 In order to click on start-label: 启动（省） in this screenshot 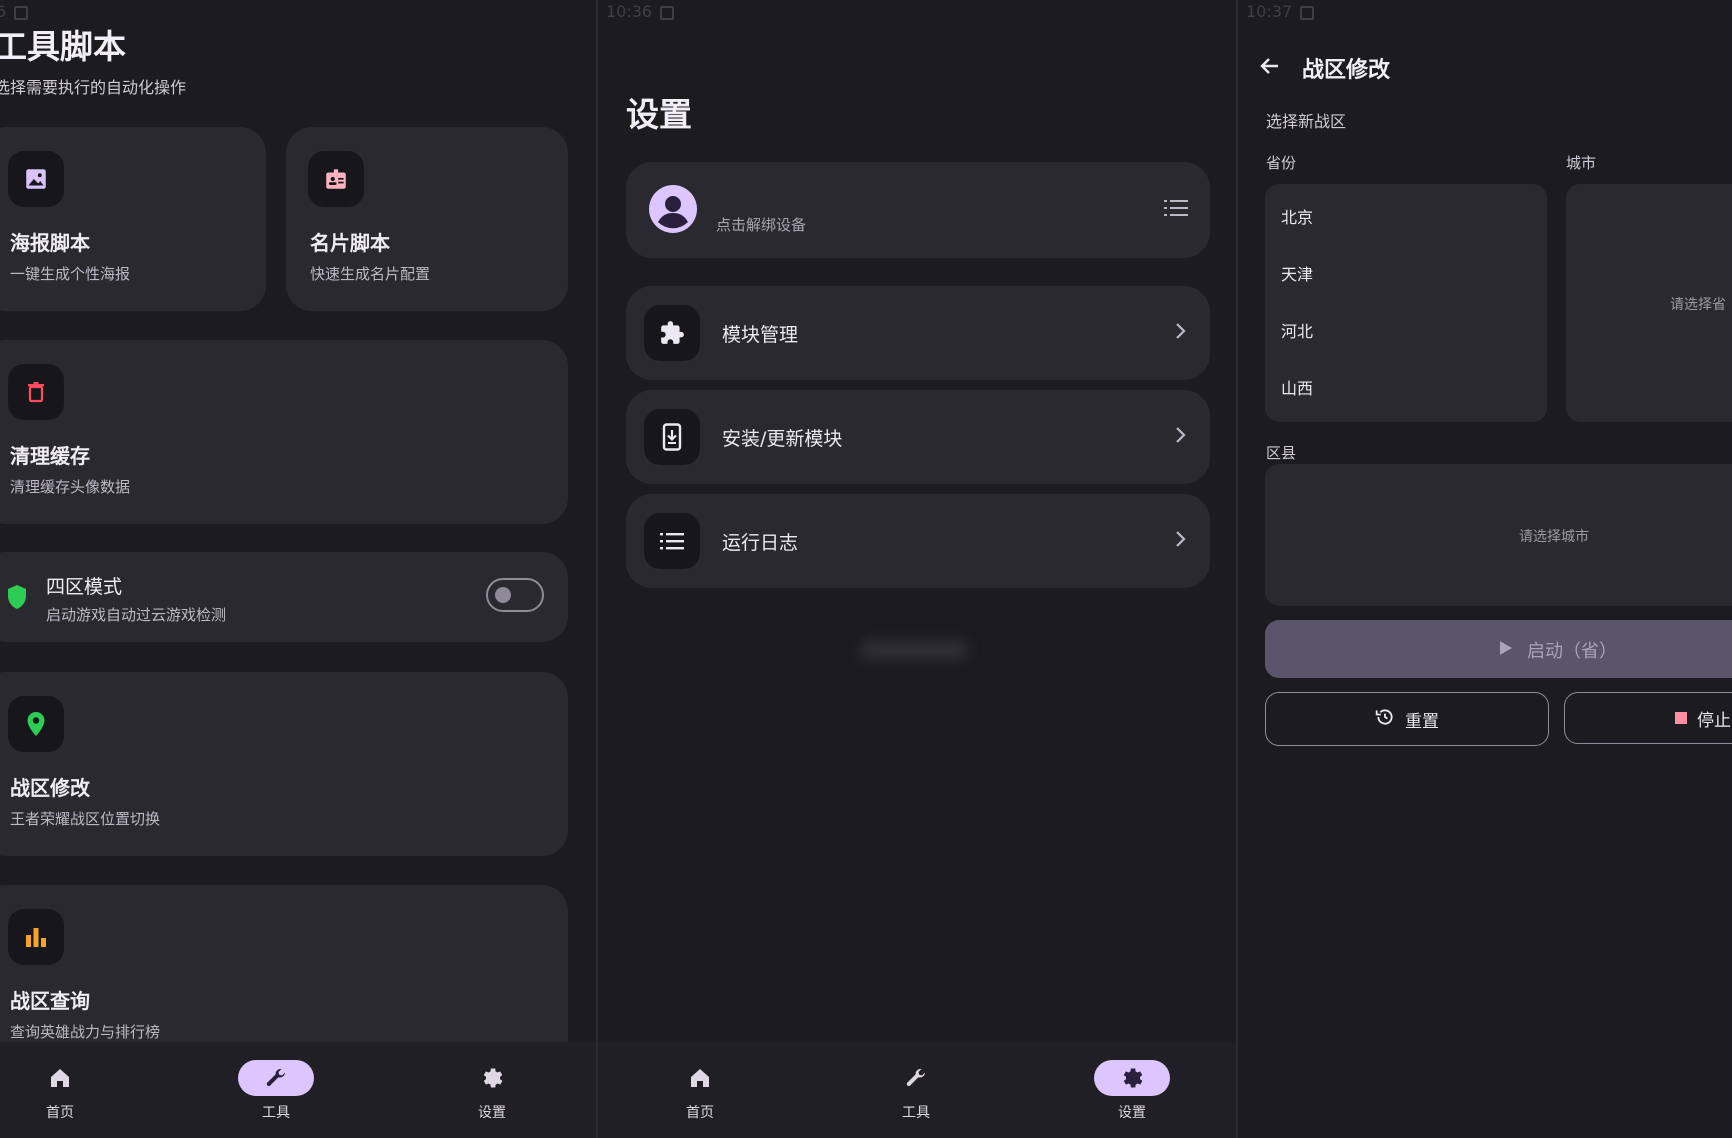, I will do `click(1572, 651)`.